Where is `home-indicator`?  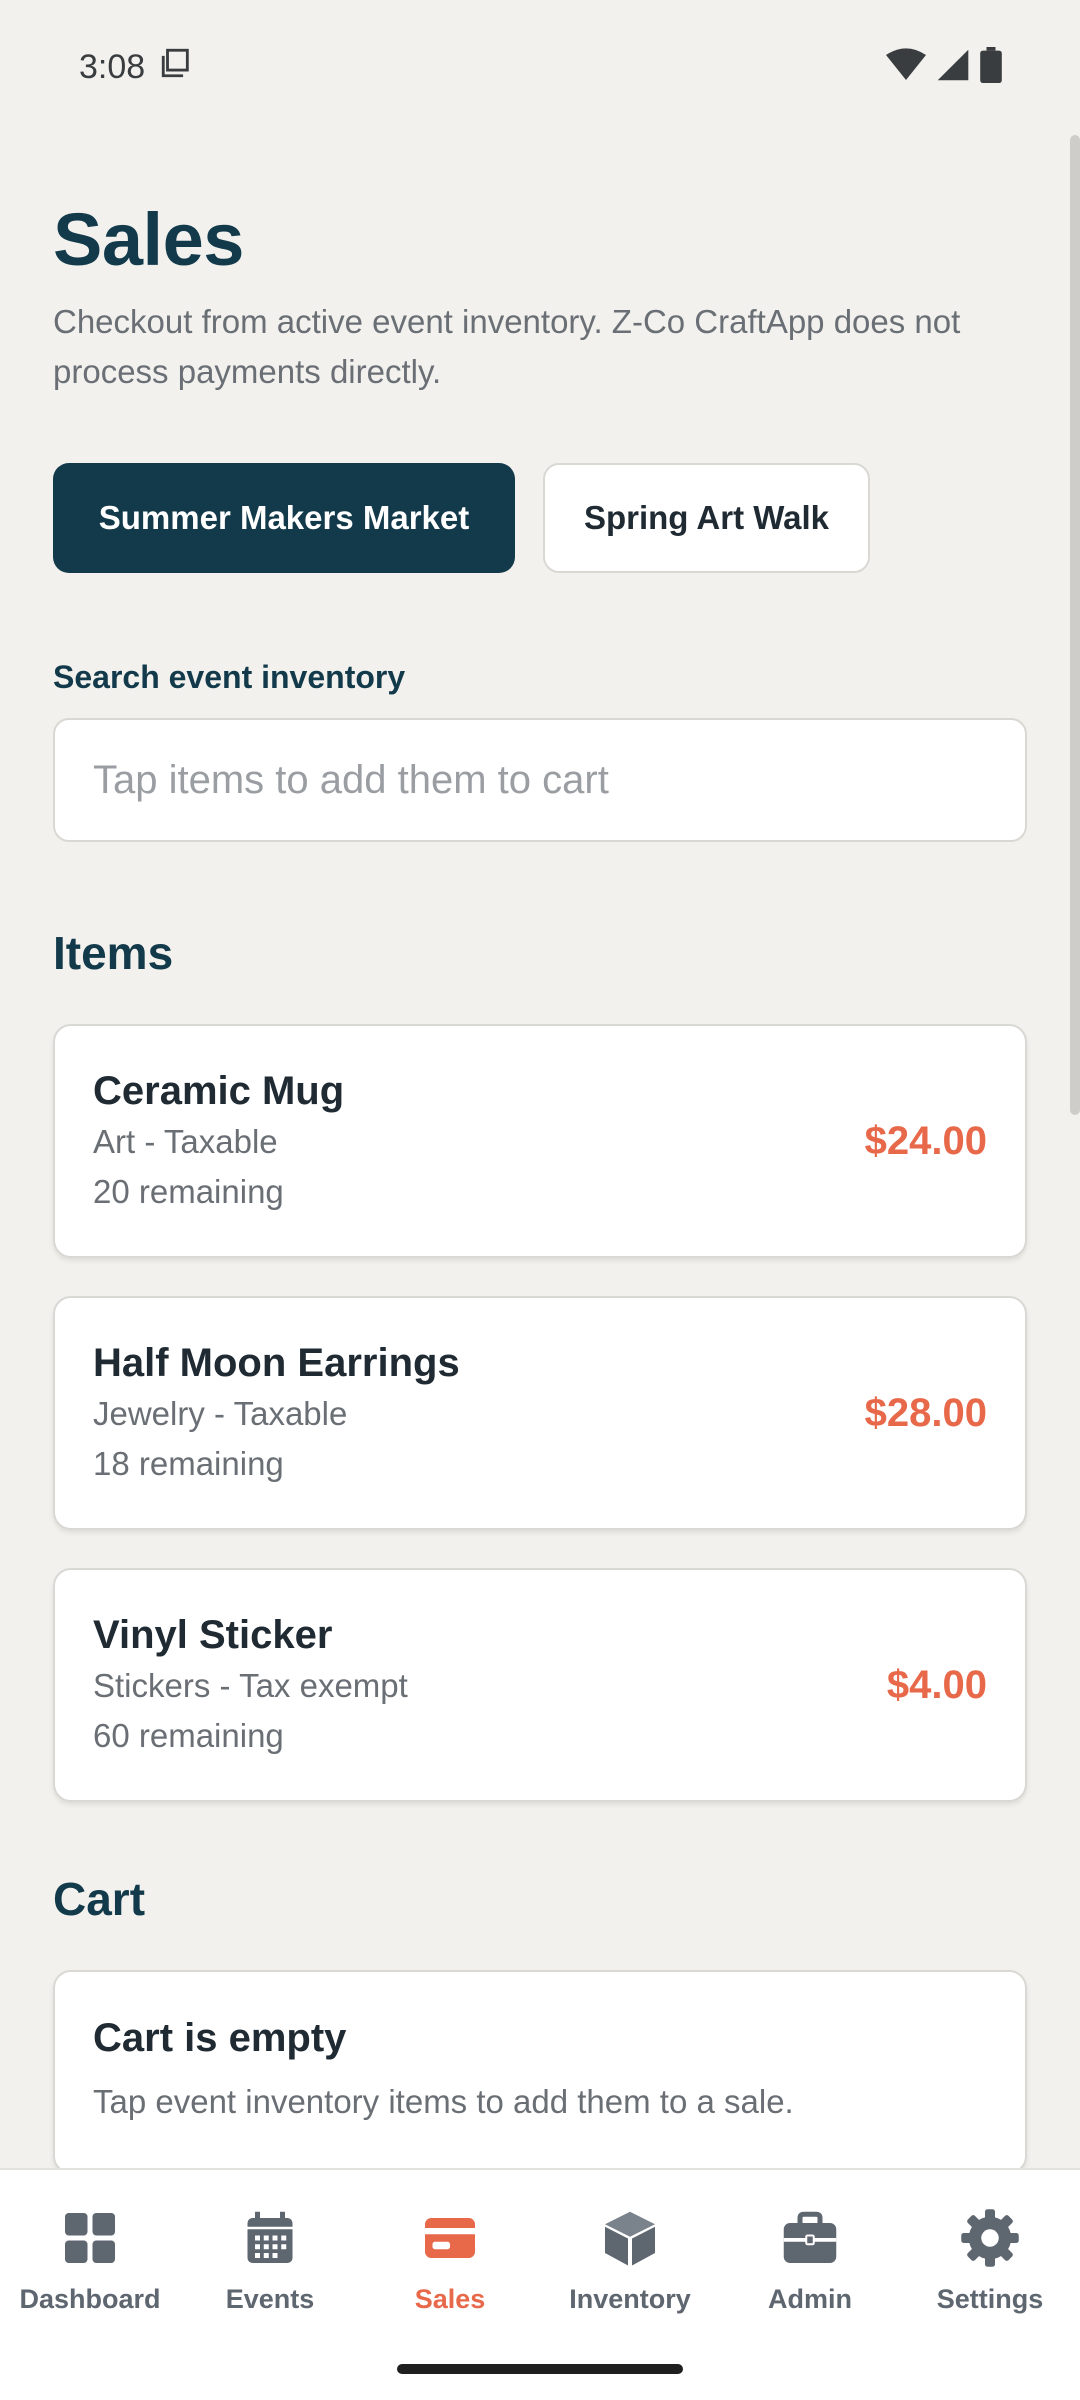 home-indicator is located at coordinates (540, 2369).